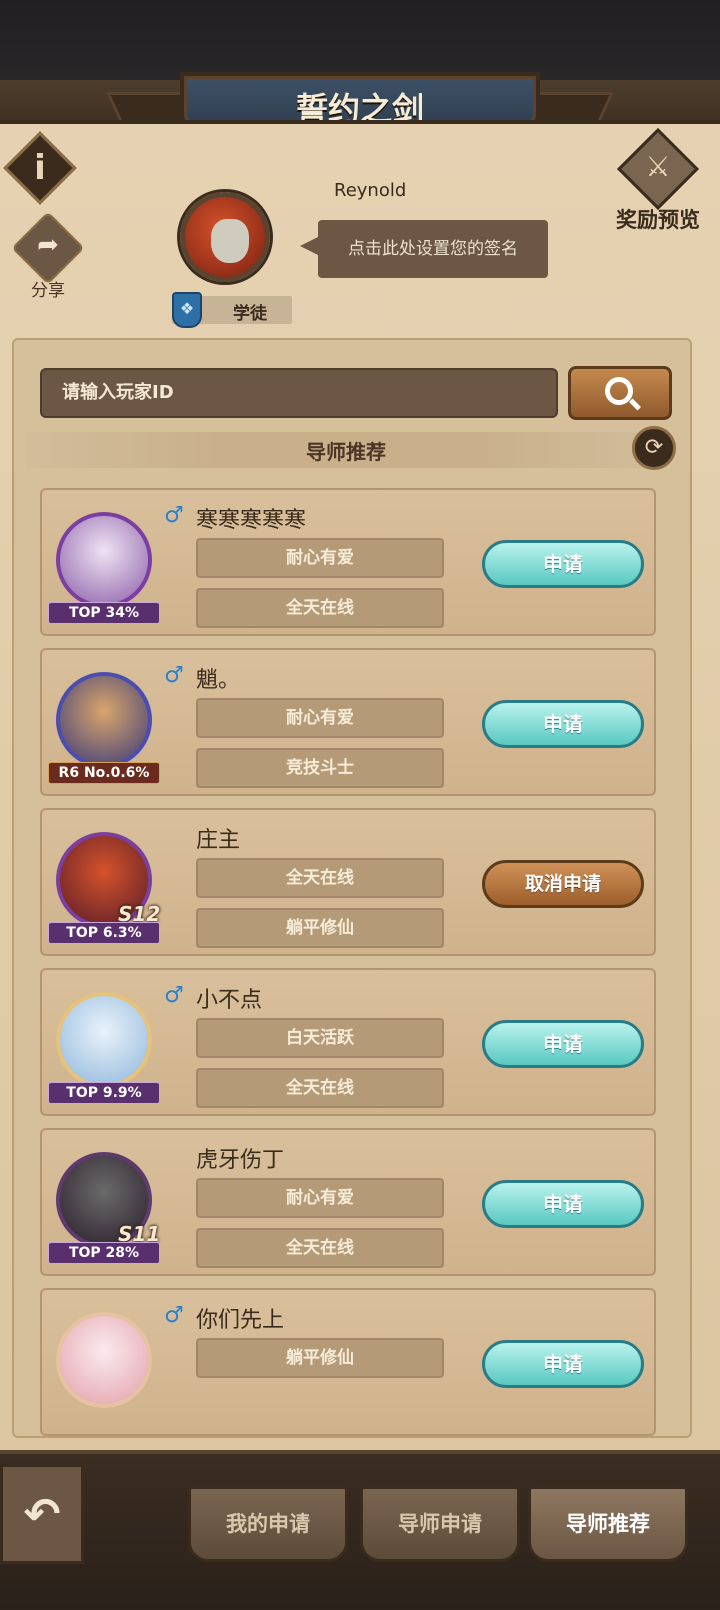 This screenshot has width=720, height=1610. I want to click on mentor-row: S11 TOP 28% 虎牙伤丁 耐心有爱 全天在线 申请, so click(348, 1202).